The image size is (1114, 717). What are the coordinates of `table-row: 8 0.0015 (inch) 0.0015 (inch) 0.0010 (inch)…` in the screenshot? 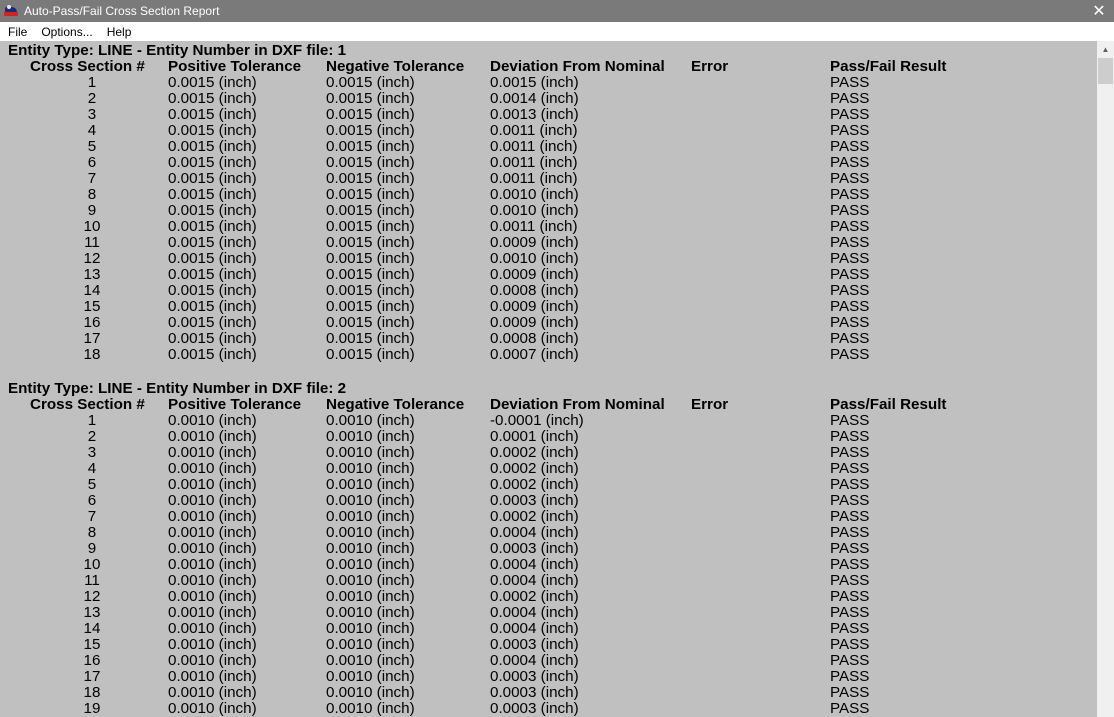 It's located at (548, 195).